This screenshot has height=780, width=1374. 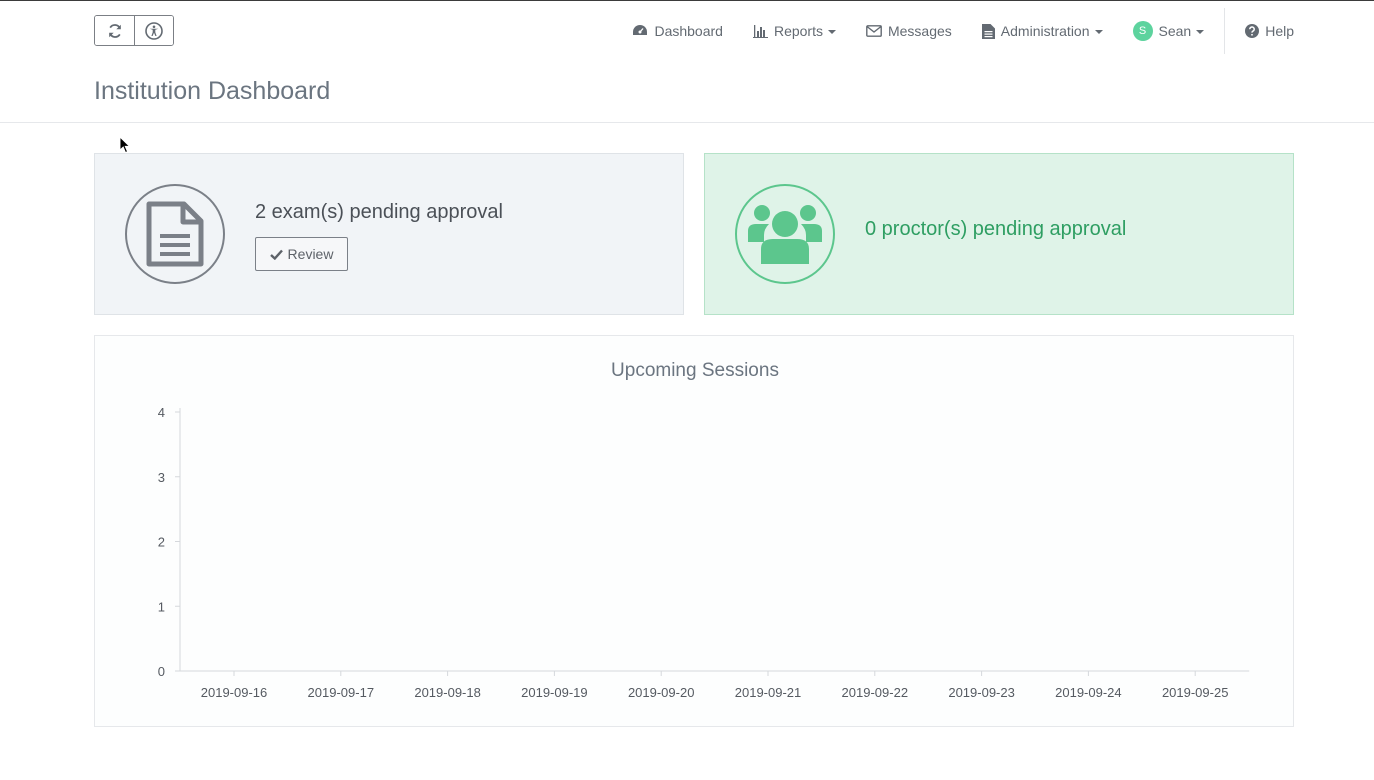 I want to click on proctors-pending-card: 0 proctor(s) pending approval, so click(x=999, y=234).